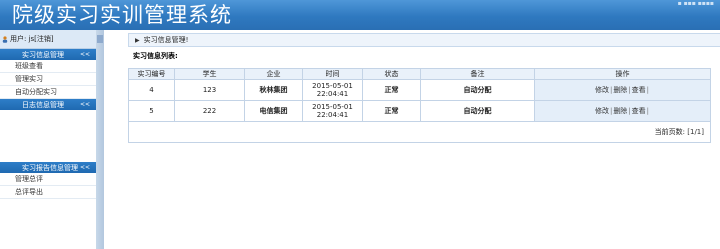 The image size is (720, 249). I want to click on breadcrumb-label: 实习信息管理!, so click(166, 40).